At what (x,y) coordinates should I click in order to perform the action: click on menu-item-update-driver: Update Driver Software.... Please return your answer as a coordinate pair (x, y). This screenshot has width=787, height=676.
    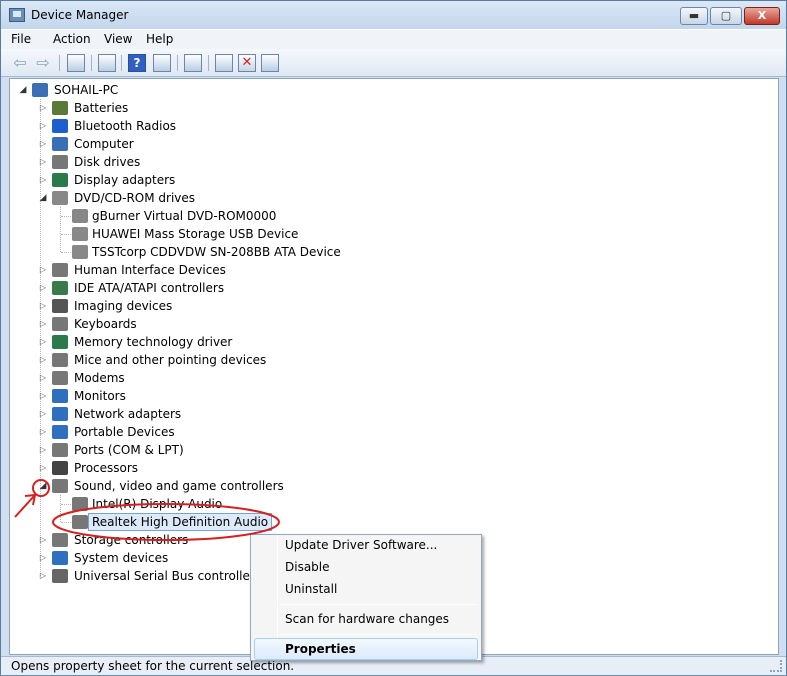
    Looking at the image, I should click on (361, 545).